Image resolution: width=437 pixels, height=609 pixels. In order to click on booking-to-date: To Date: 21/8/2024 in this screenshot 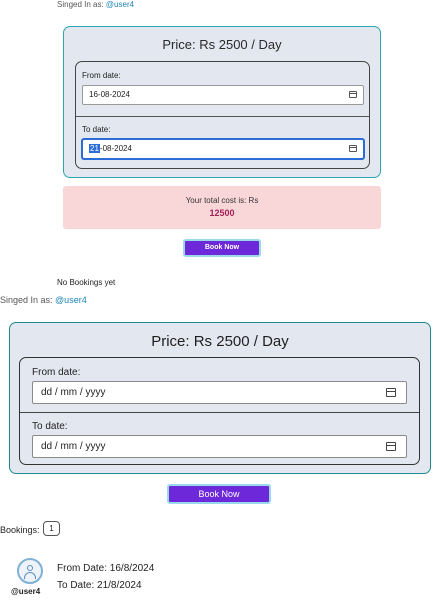, I will do `click(99, 585)`.